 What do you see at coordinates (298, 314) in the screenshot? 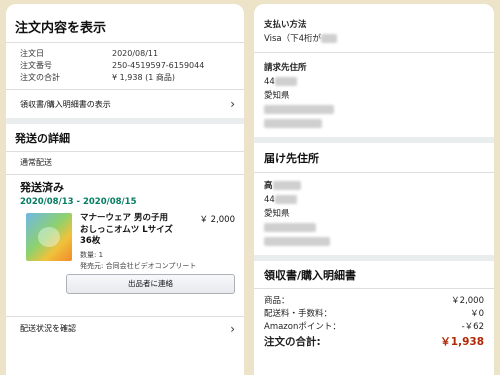
I see `shipping-fee-label: 配送料・手数料：` at bounding box center [298, 314].